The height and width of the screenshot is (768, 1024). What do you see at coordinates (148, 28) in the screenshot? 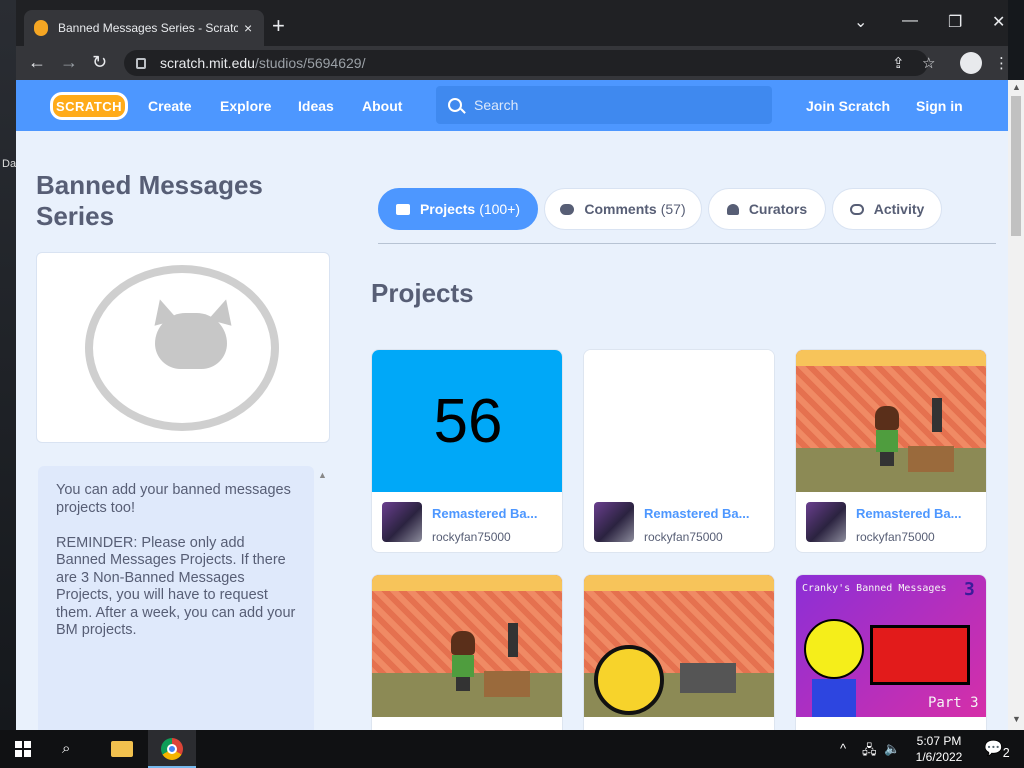
I see `tab-title: Banned Messages Series - Scratch` at bounding box center [148, 28].